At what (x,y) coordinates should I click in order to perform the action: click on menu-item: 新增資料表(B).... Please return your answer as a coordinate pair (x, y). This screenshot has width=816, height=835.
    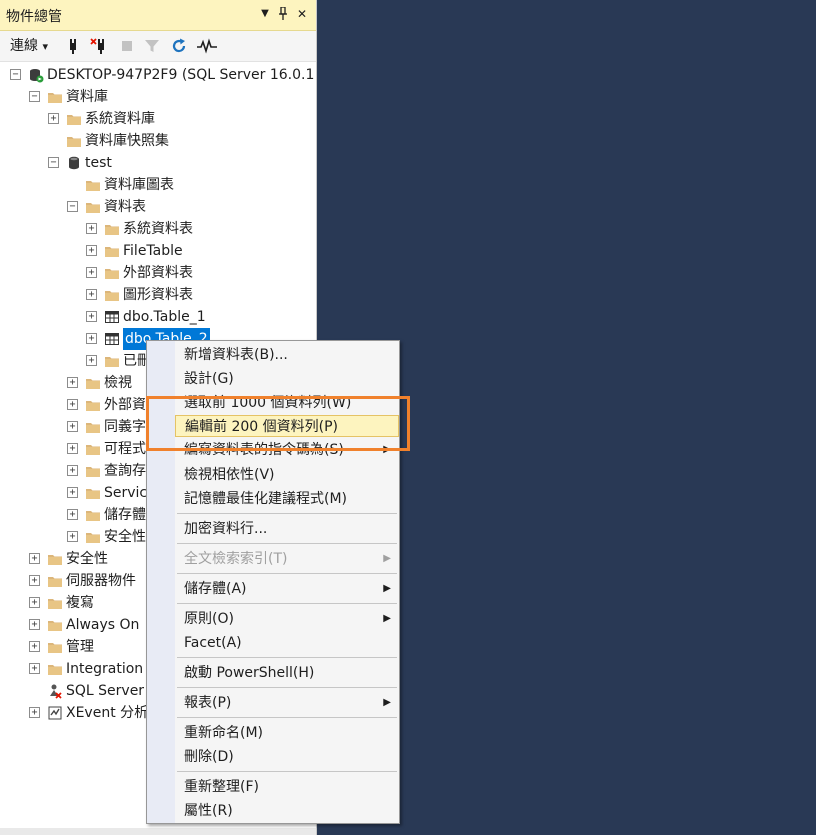
    Looking at the image, I should click on (287, 355).